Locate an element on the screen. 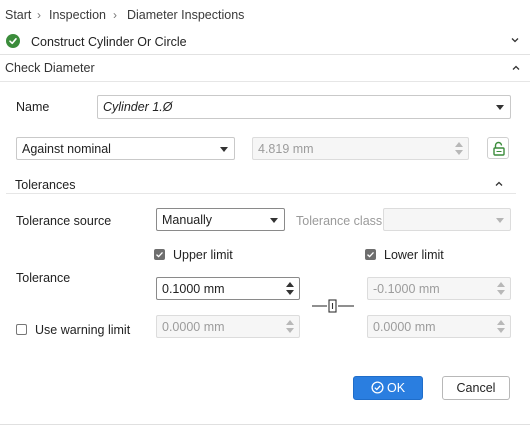 The width and height of the screenshot is (530, 426). warning-lower-value: 0.0000 mm is located at coordinates (404, 327).